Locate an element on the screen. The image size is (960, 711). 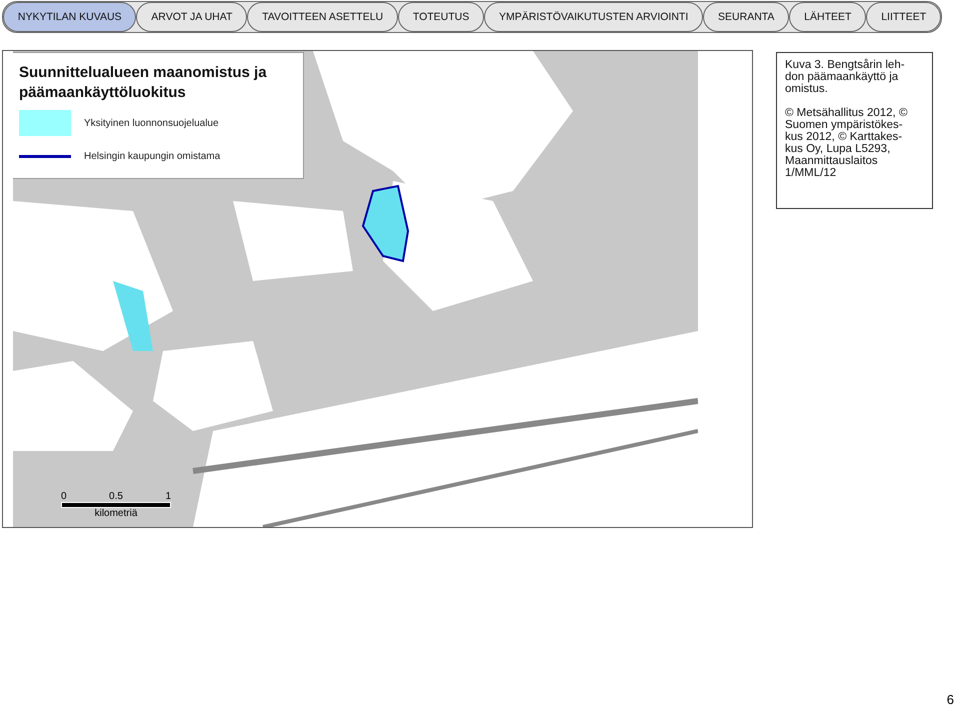
nav-tab: ARVOT JA UHAT is located at coordinates (192, 17).